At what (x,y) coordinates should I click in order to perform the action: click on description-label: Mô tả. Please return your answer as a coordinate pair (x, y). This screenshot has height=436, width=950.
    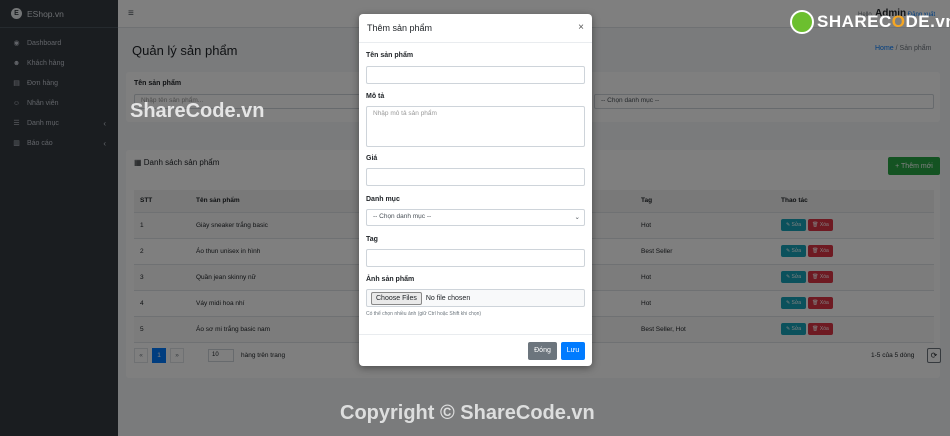
    Looking at the image, I should click on (375, 96).